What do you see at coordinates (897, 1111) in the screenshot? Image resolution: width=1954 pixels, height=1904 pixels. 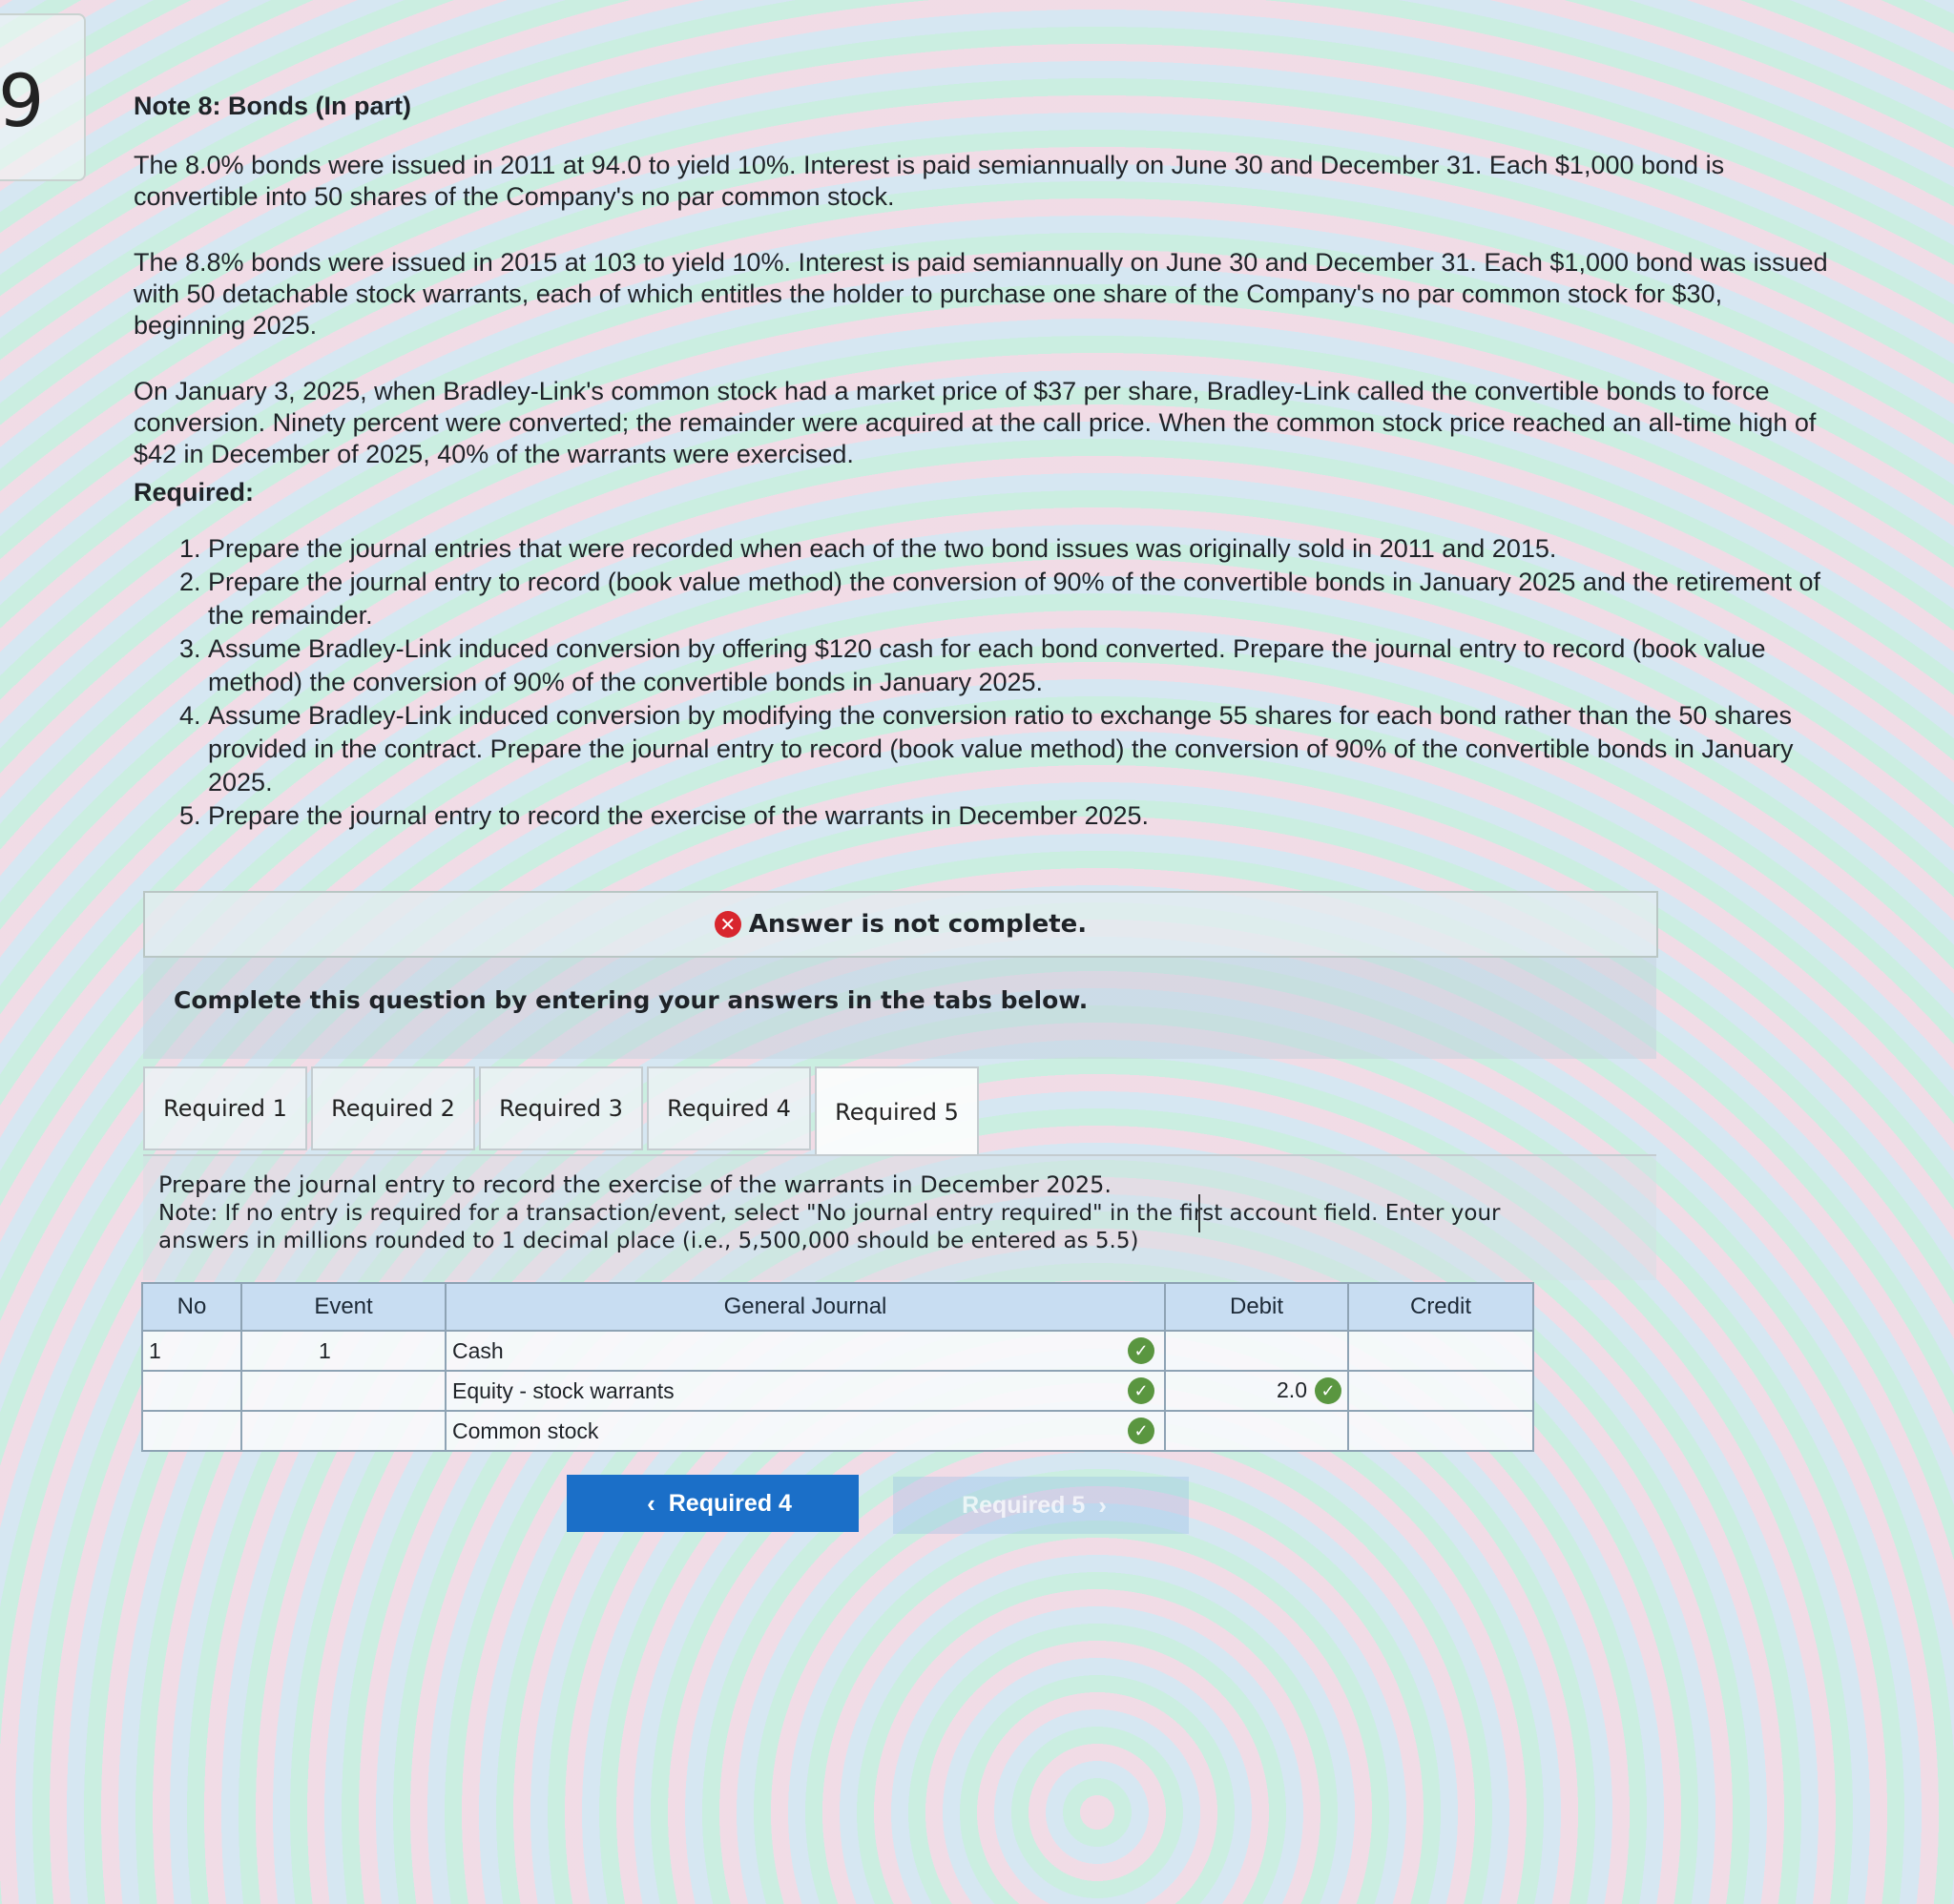 I see `tab-required-5: Required 5` at bounding box center [897, 1111].